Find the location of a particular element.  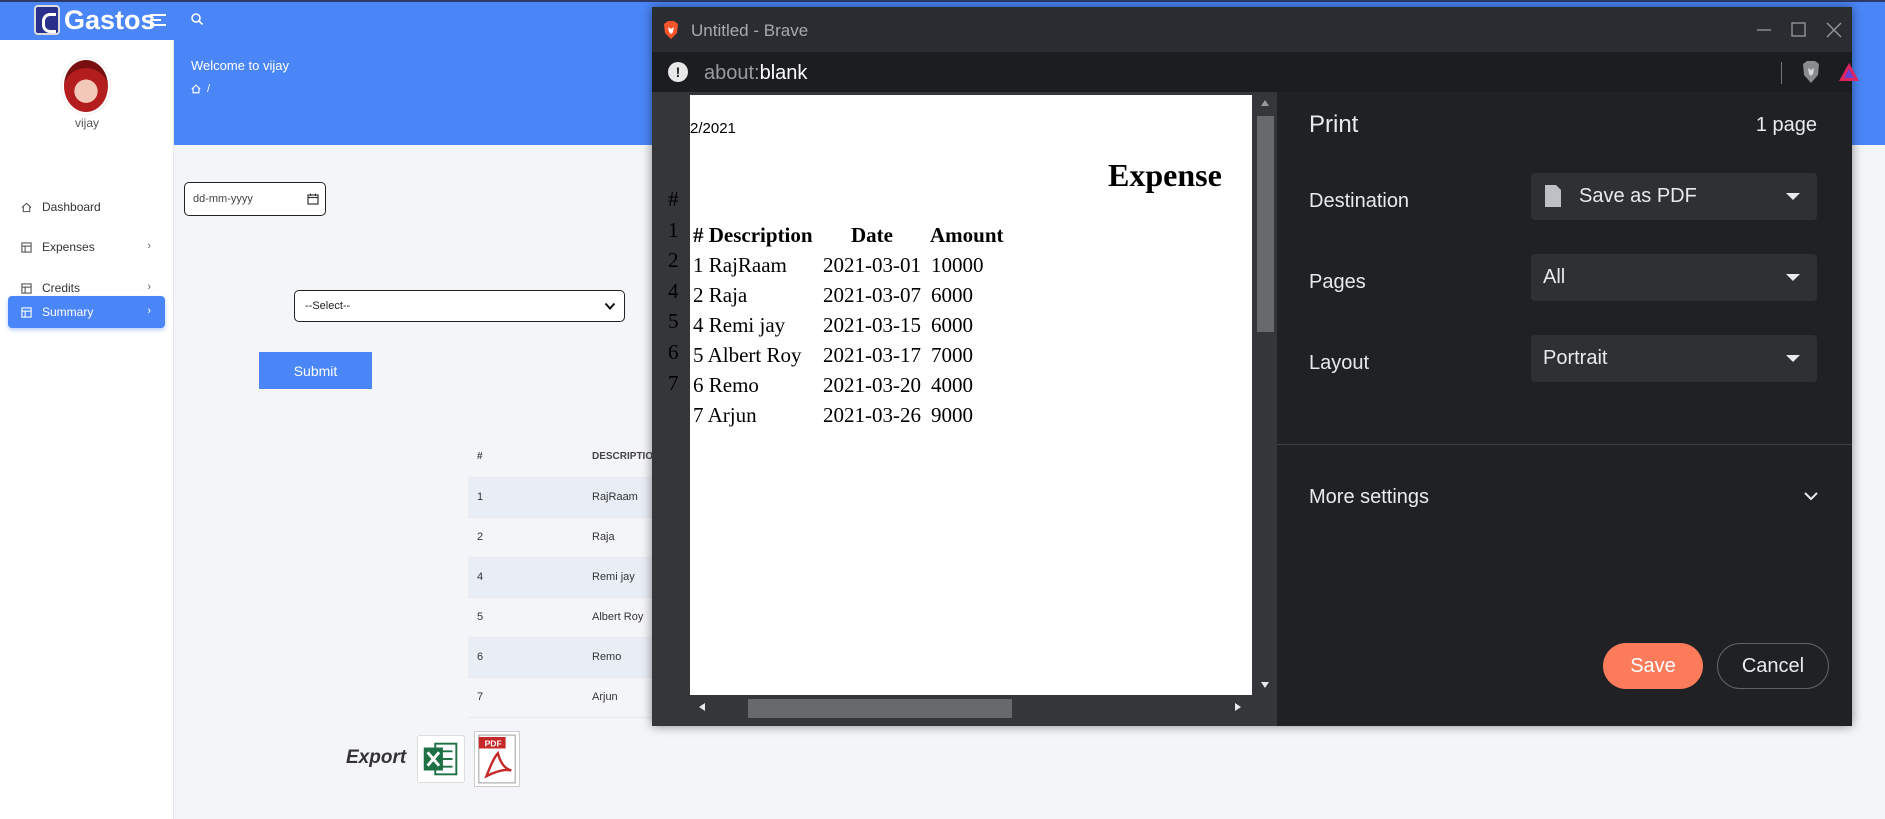

table-cell: 2 is located at coordinates (480, 537).